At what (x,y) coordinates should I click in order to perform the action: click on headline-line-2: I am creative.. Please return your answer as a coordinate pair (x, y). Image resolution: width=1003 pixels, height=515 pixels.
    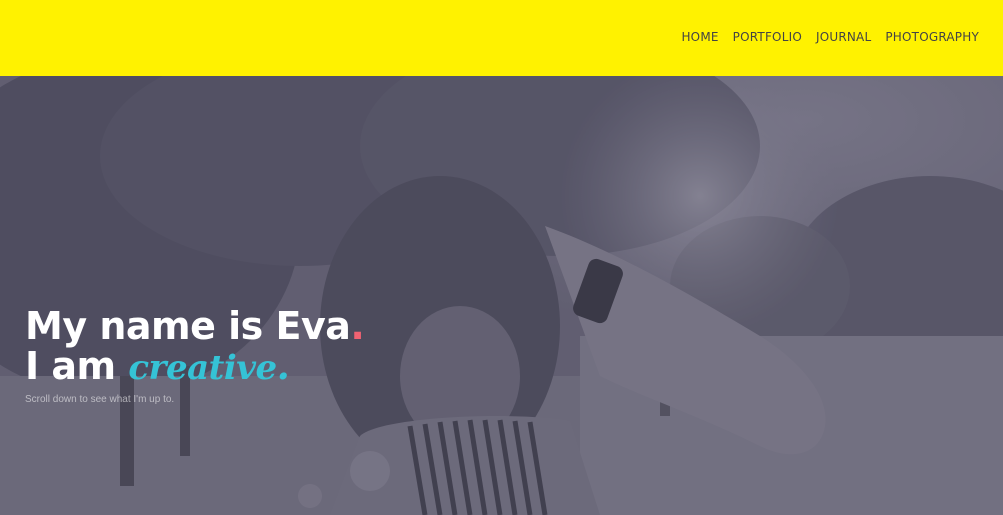
    Looking at the image, I should click on (157, 366).